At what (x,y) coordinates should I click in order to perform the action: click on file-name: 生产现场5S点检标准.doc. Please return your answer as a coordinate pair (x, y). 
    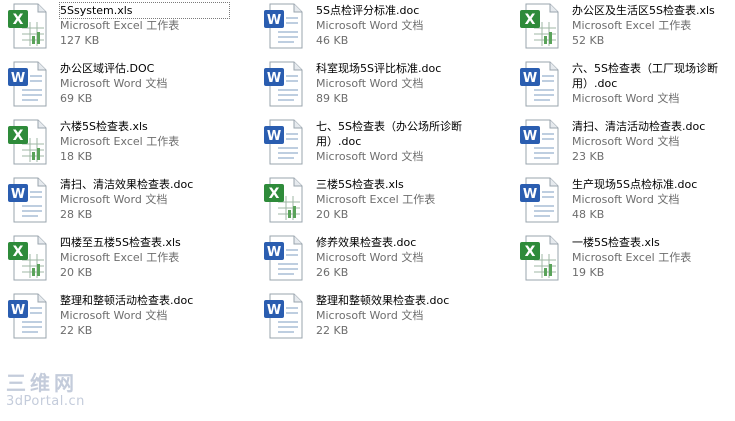
    Looking at the image, I should click on (635, 184).